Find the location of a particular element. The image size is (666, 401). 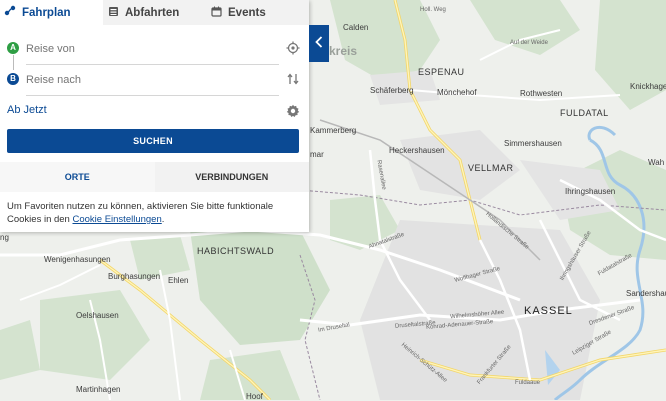

cookie-settings-link: Cookie Einstellungen is located at coordinates (116, 219).